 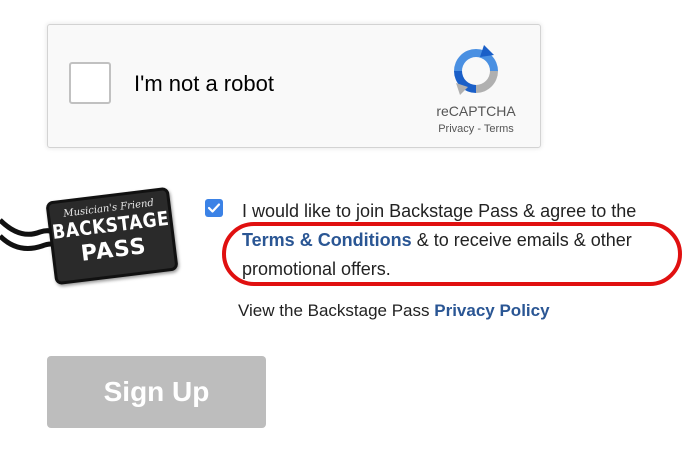 I want to click on terms-conditions-link: Terms & Conditions, so click(x=327, y=240).